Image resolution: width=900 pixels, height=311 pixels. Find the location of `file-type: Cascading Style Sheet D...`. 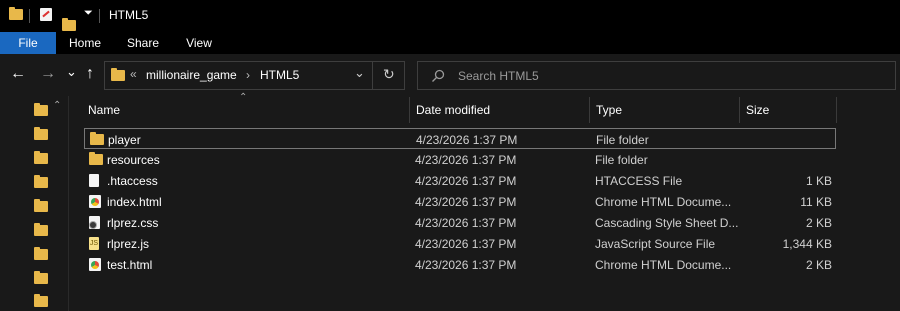

file-type: Cascading Style Sheet D... is located at coordinates (667, 223).